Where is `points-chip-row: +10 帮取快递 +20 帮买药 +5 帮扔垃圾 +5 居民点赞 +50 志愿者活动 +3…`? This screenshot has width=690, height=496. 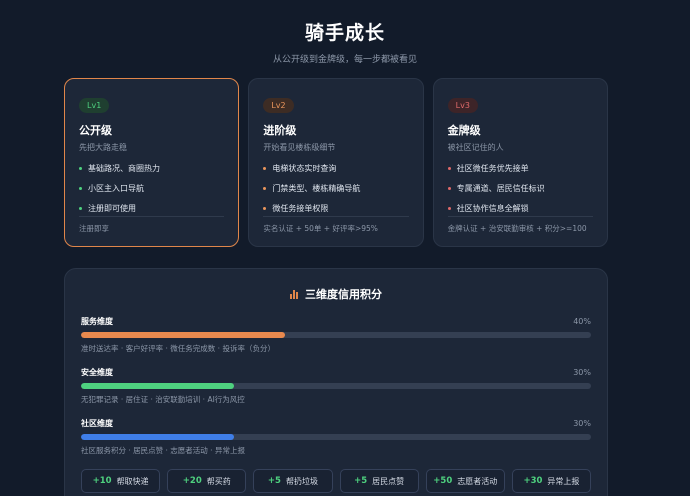 points-chip-row: +10 帮取快递 +20 帮买药 +5 帮扔垃圾 +5 居民点赞 +50 志愿者活动 +3… is located at coordinates (336, 481).